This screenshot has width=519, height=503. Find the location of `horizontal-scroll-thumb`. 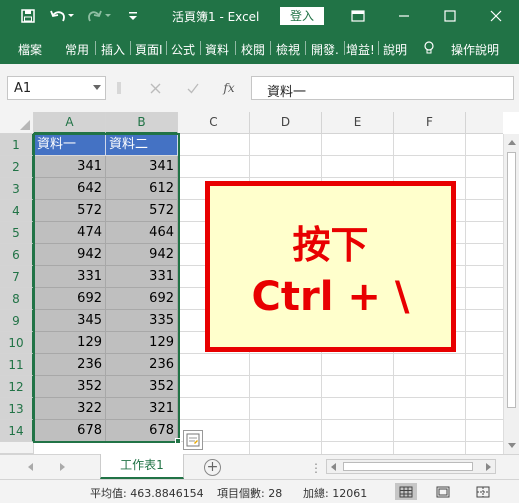

horizontal-scroll-thumb is located at coordinates (408, 466).